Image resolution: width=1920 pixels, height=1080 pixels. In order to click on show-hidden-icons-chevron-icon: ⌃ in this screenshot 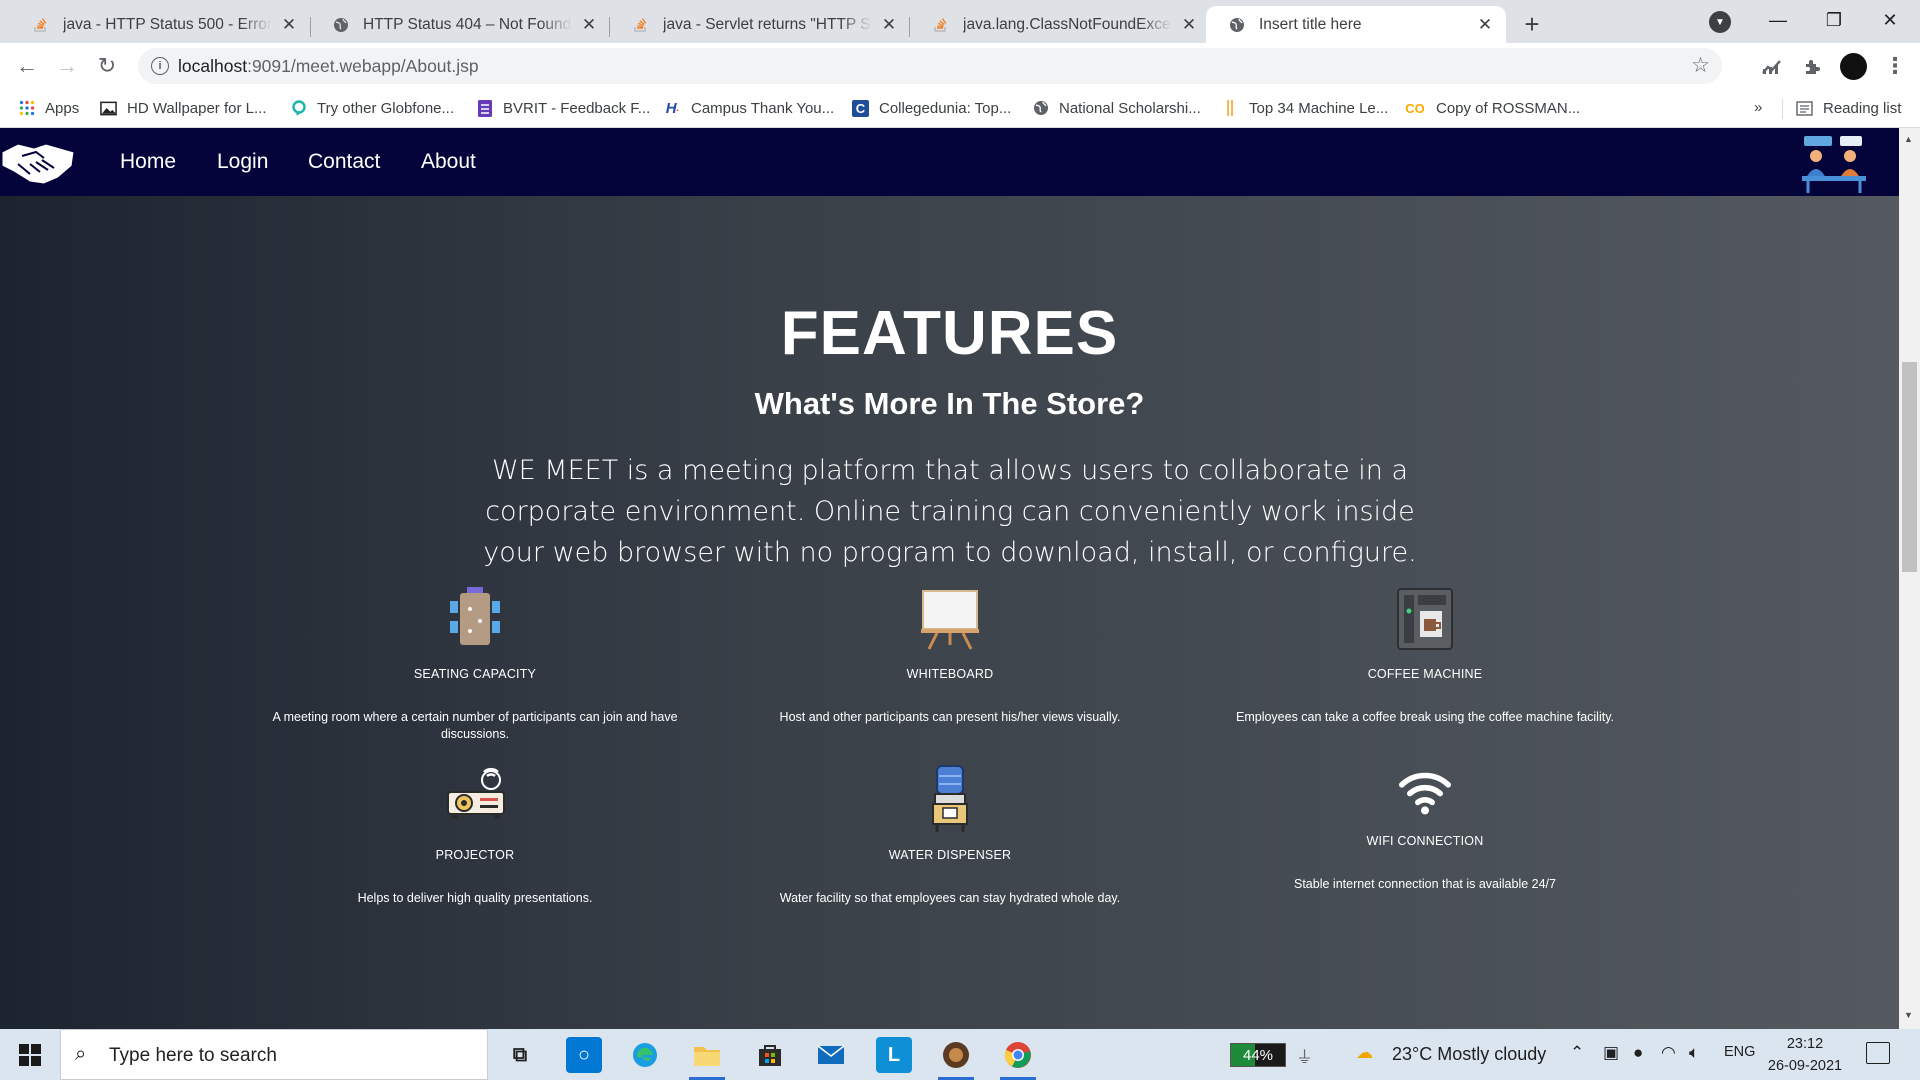, I will do `click(1577, 1053)`.